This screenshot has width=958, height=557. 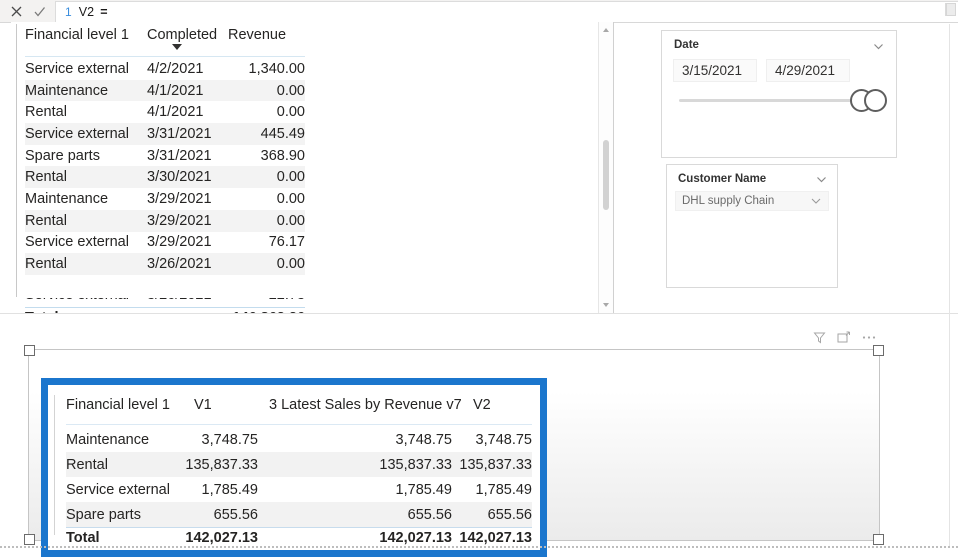 What do you see at coordinates (165, 112) in the screenshot?
I see `table-row: Rental 4/1/2021 0.00` at bounding box center [165, 112].